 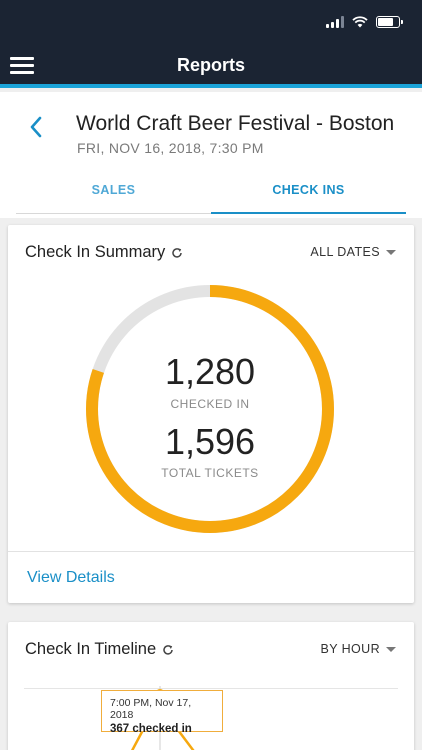 I want to click on total-tickets-label: TOTAL TICKETS, so click(x=210, y=473).